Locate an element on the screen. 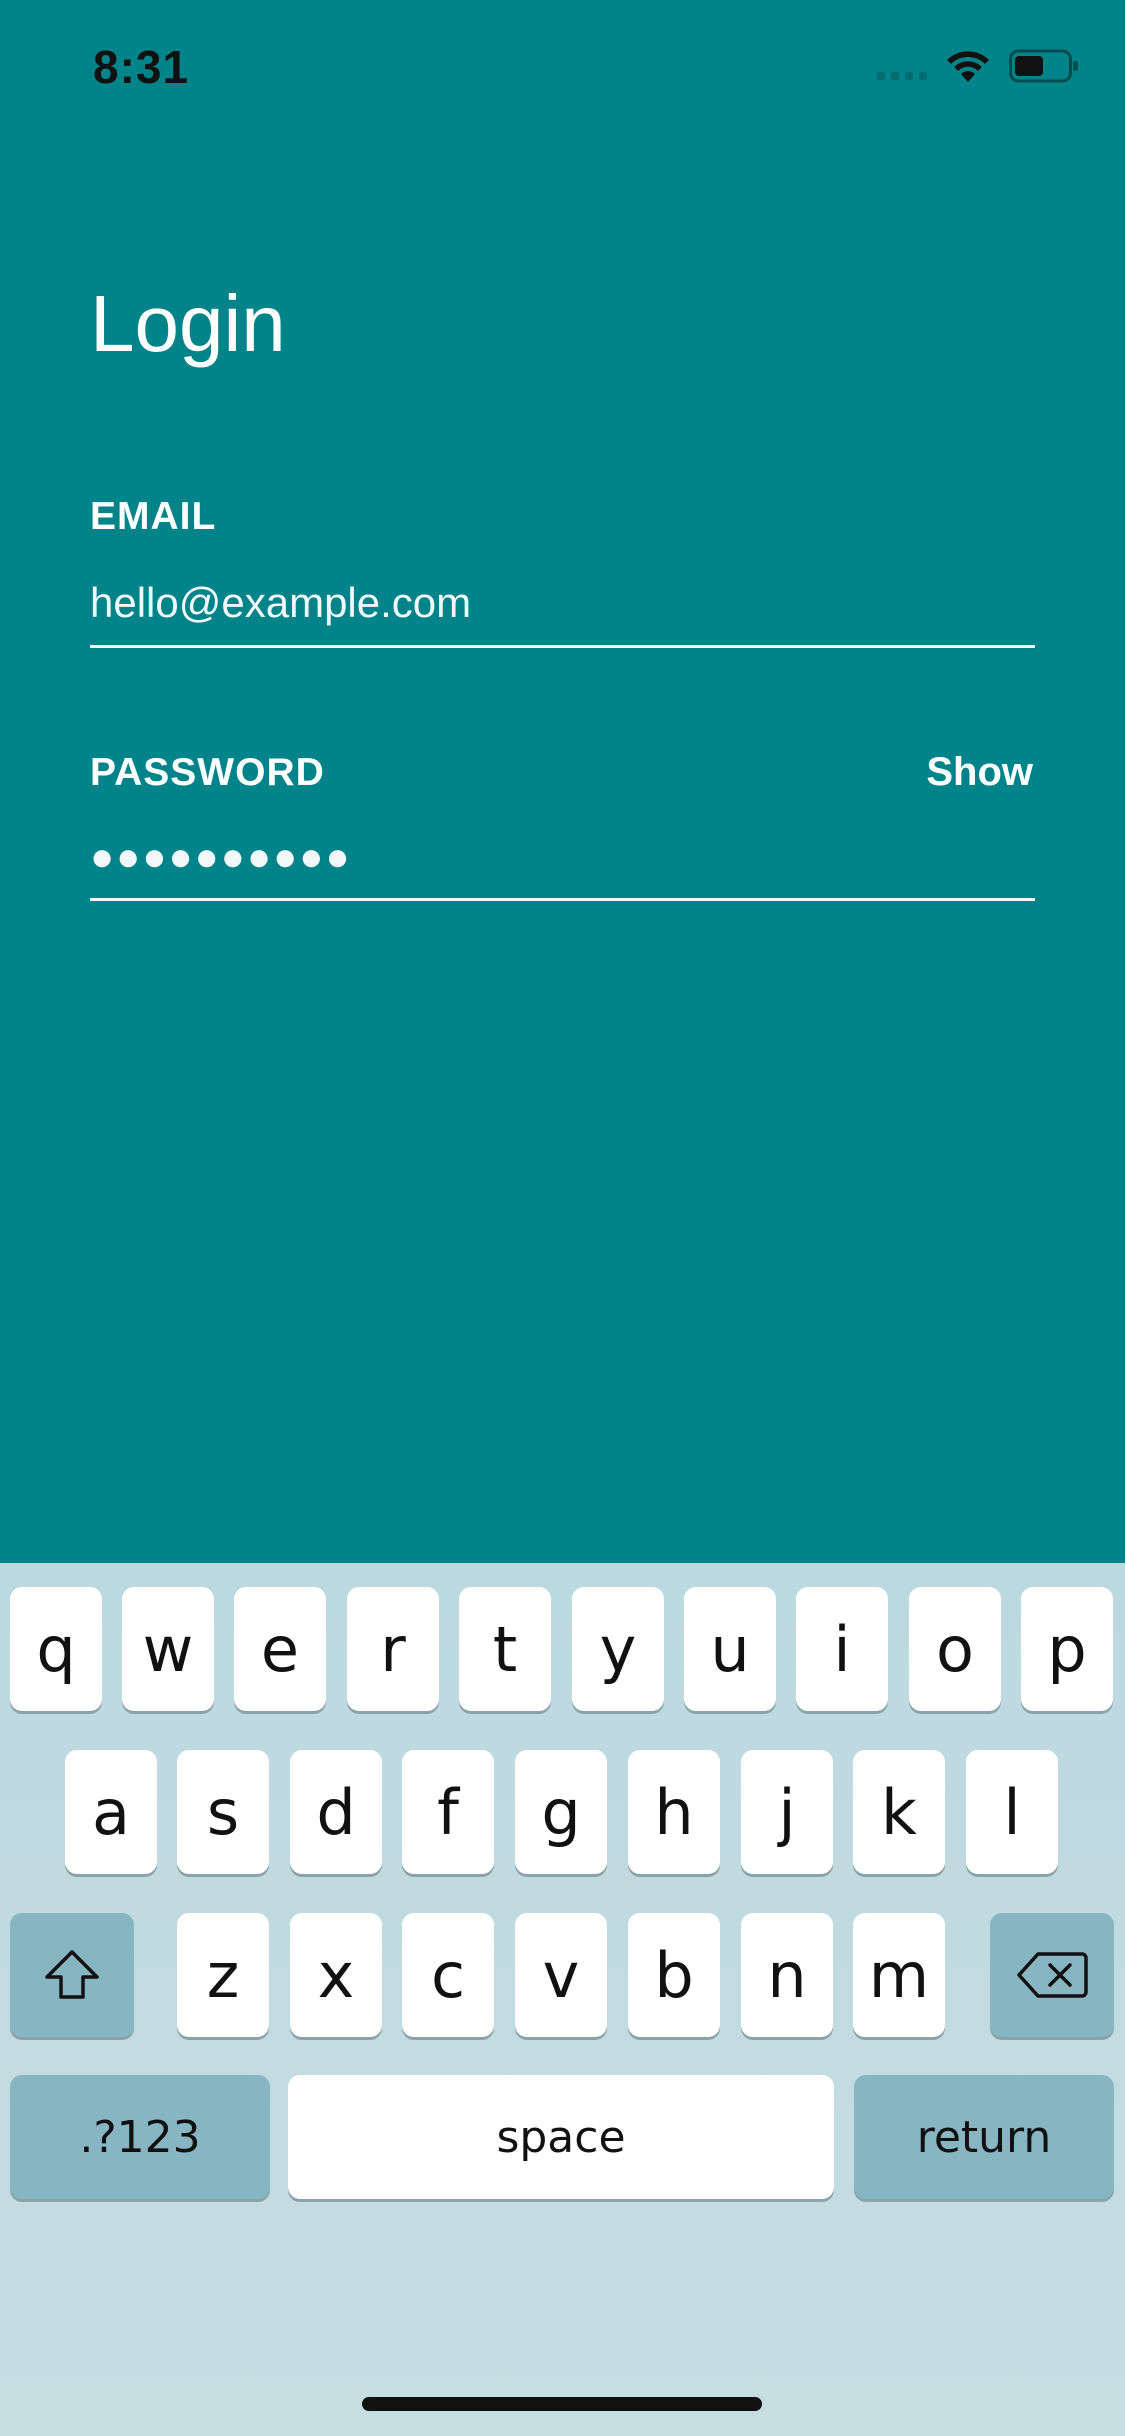  password-field-group: PASSWORD Show ●●●●●●●●●● is located at coordinates (562, 825).